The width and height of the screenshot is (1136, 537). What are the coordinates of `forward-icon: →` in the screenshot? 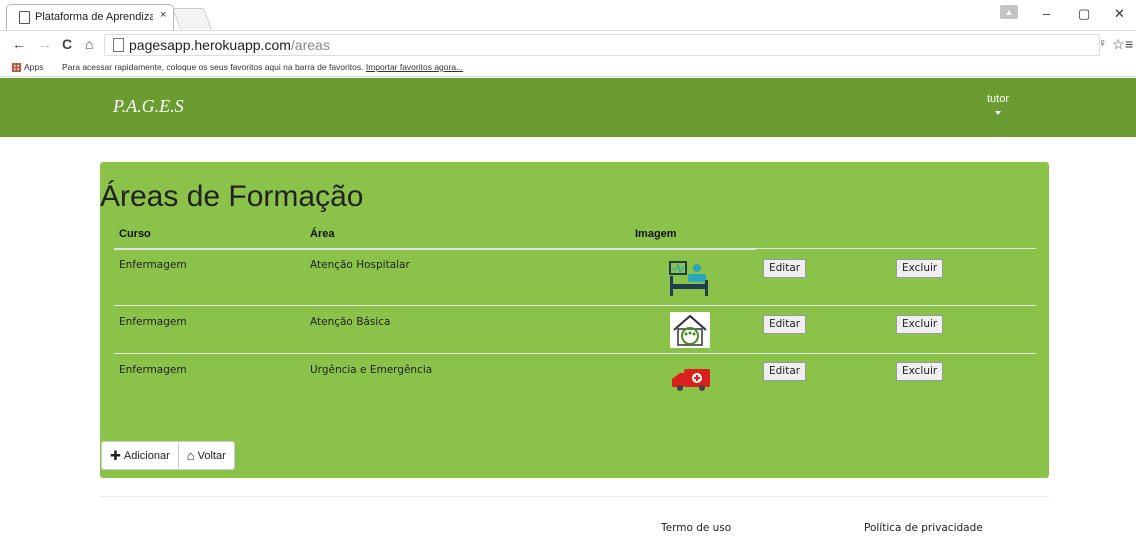 It's located at (45, 44).